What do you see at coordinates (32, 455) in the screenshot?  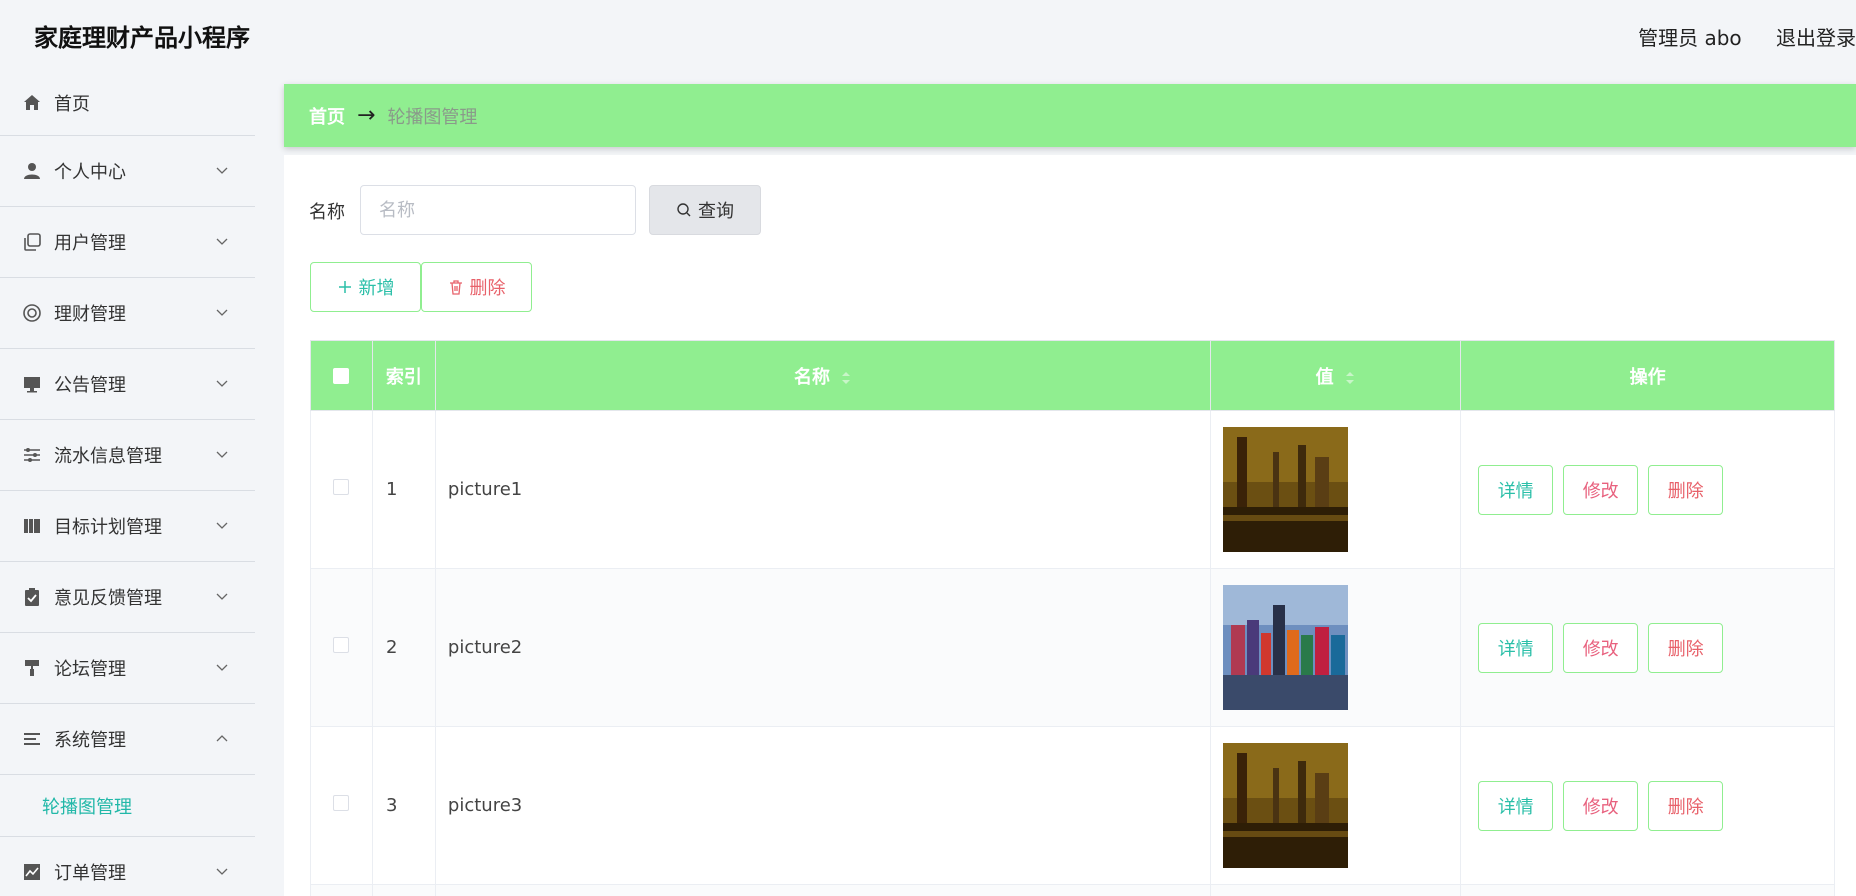 I see `sliders-icon` at bounding box center [32, 455].